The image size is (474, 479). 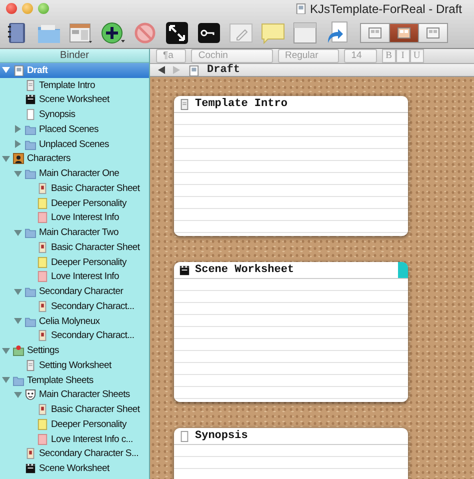 I want to click on binder-item: Main Character Two, so click(x=74, y=232).